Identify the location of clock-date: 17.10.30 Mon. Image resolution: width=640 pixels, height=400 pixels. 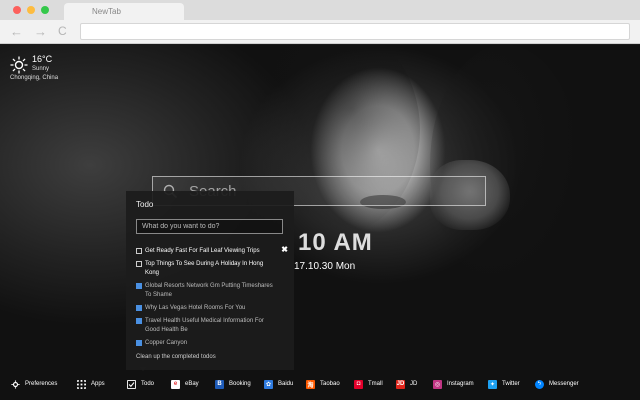
(325, 266).